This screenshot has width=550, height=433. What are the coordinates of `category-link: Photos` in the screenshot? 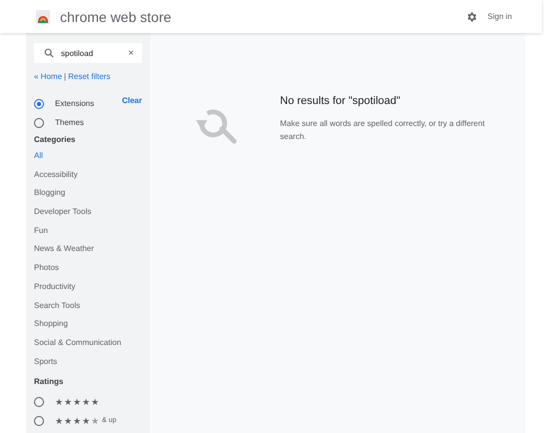 It's located at (88, 271).